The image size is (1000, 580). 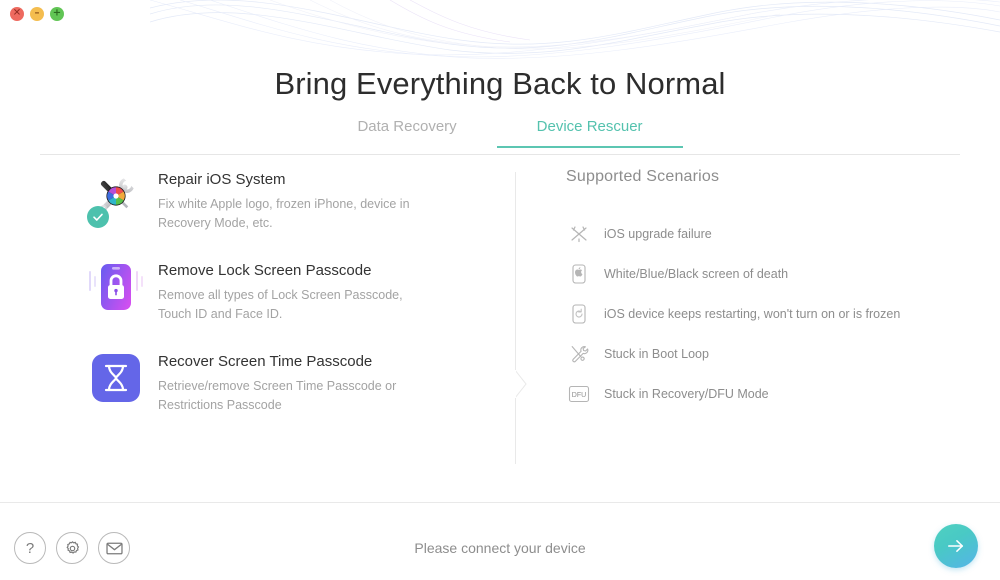 What do you see at coordinates (766, 354) in the screenshot?
I see `scenario-item-boot-loop: Stuck in Boot Loop` at bounding box center [766, 354].